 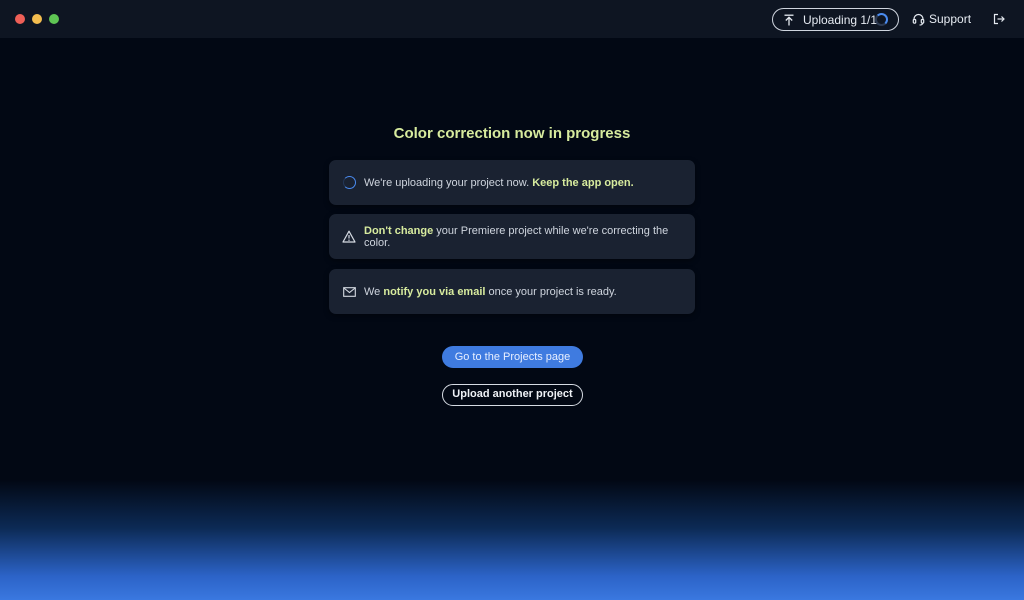 What do you see at coordinates (789, 19) in the screenshot?
I see `upload-arrow-icon` at bounding box center [789, 19].